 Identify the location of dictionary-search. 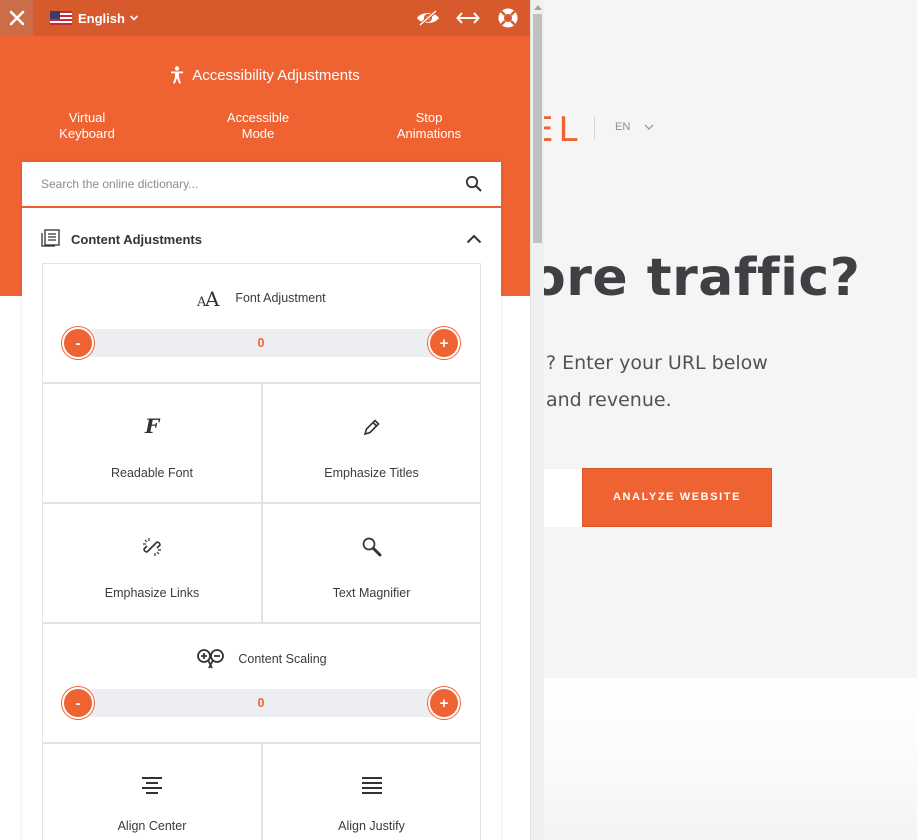
(261, 185).